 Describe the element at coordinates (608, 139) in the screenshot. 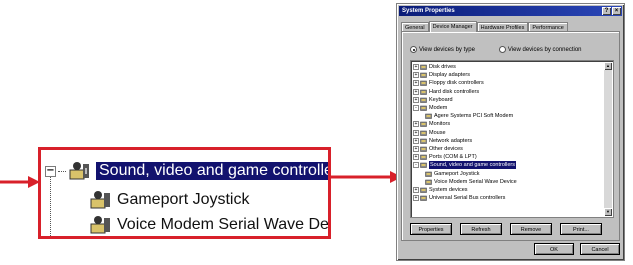

I see `vertical-scrollbar: ▲ ▼` at that location.